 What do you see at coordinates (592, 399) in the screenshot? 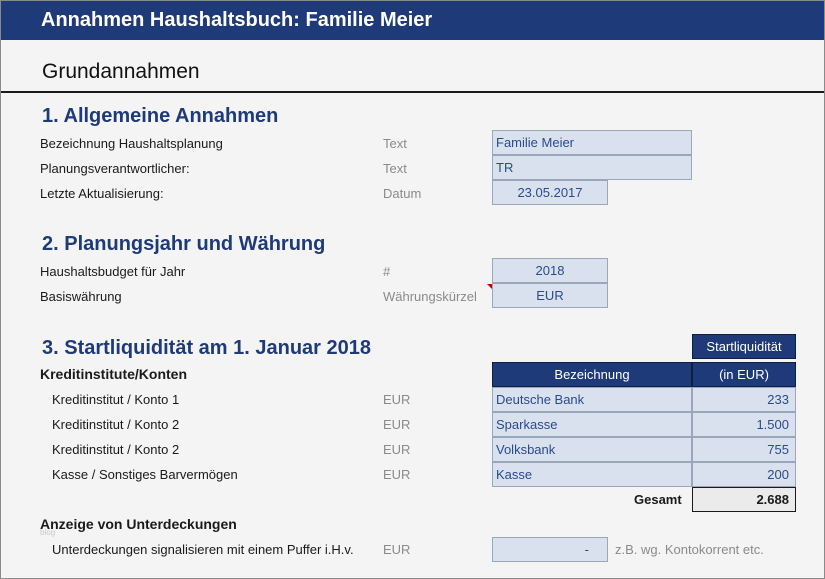
I see `account-name-input: Deutsche Bank` at bounding box center [592, 399].